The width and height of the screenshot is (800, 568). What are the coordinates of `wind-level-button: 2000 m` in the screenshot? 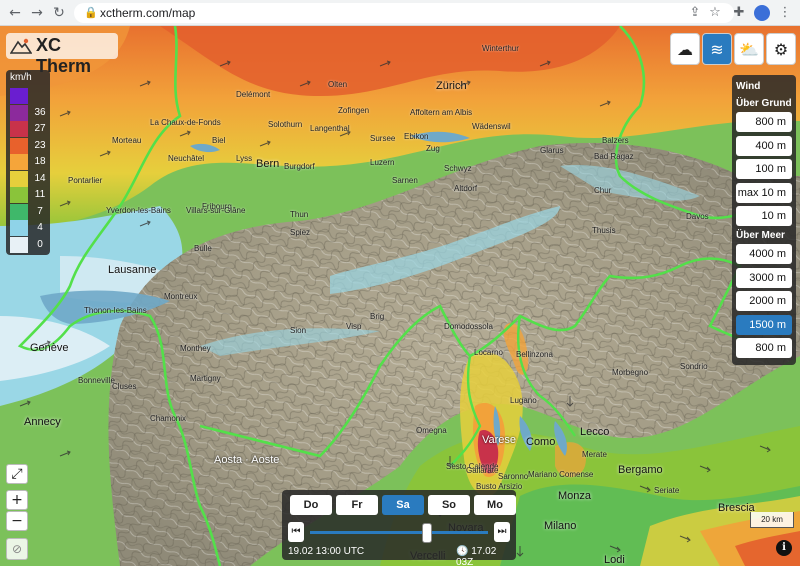 It's located at (764, 301).